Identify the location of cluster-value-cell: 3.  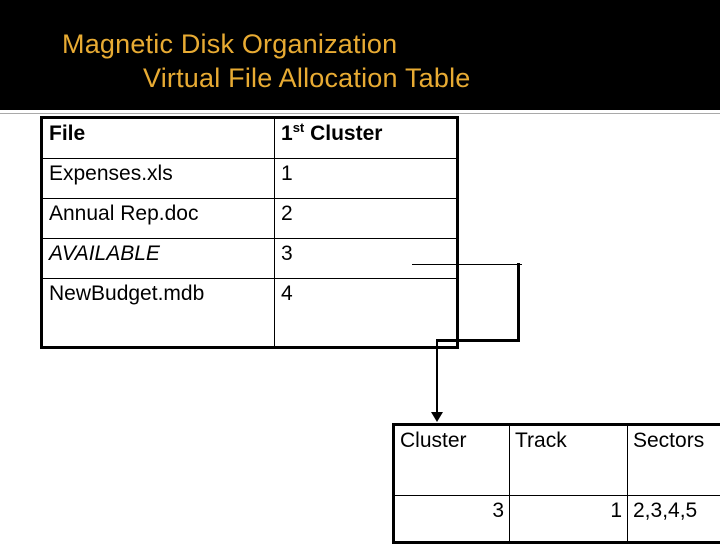
(452, 519).